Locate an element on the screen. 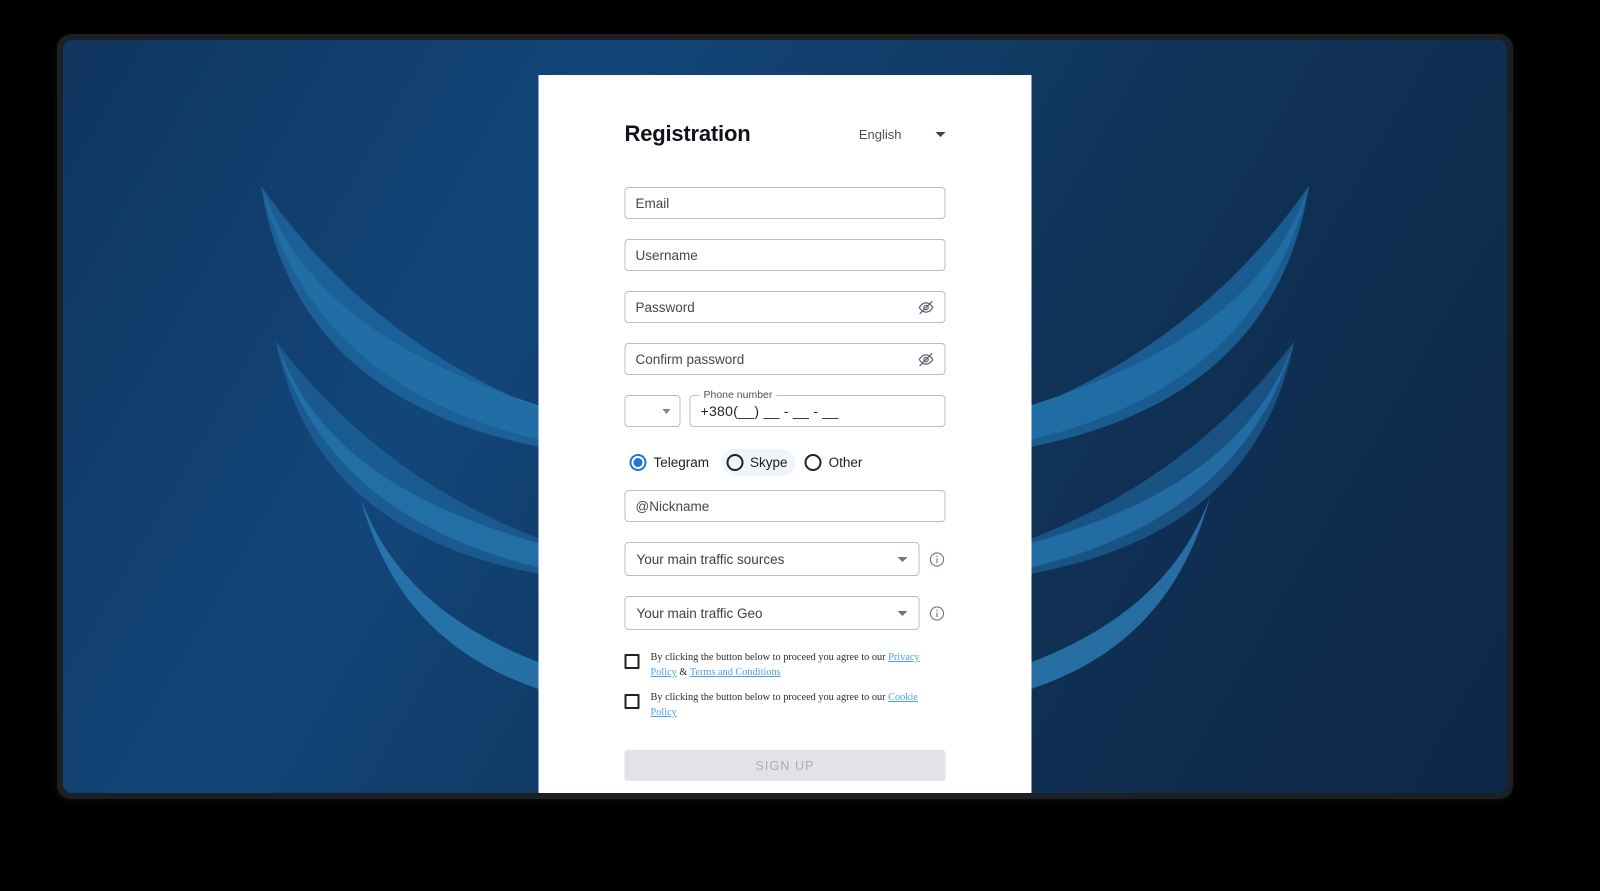  radio-option-skype: Skype is located at coordinates (758, 462).